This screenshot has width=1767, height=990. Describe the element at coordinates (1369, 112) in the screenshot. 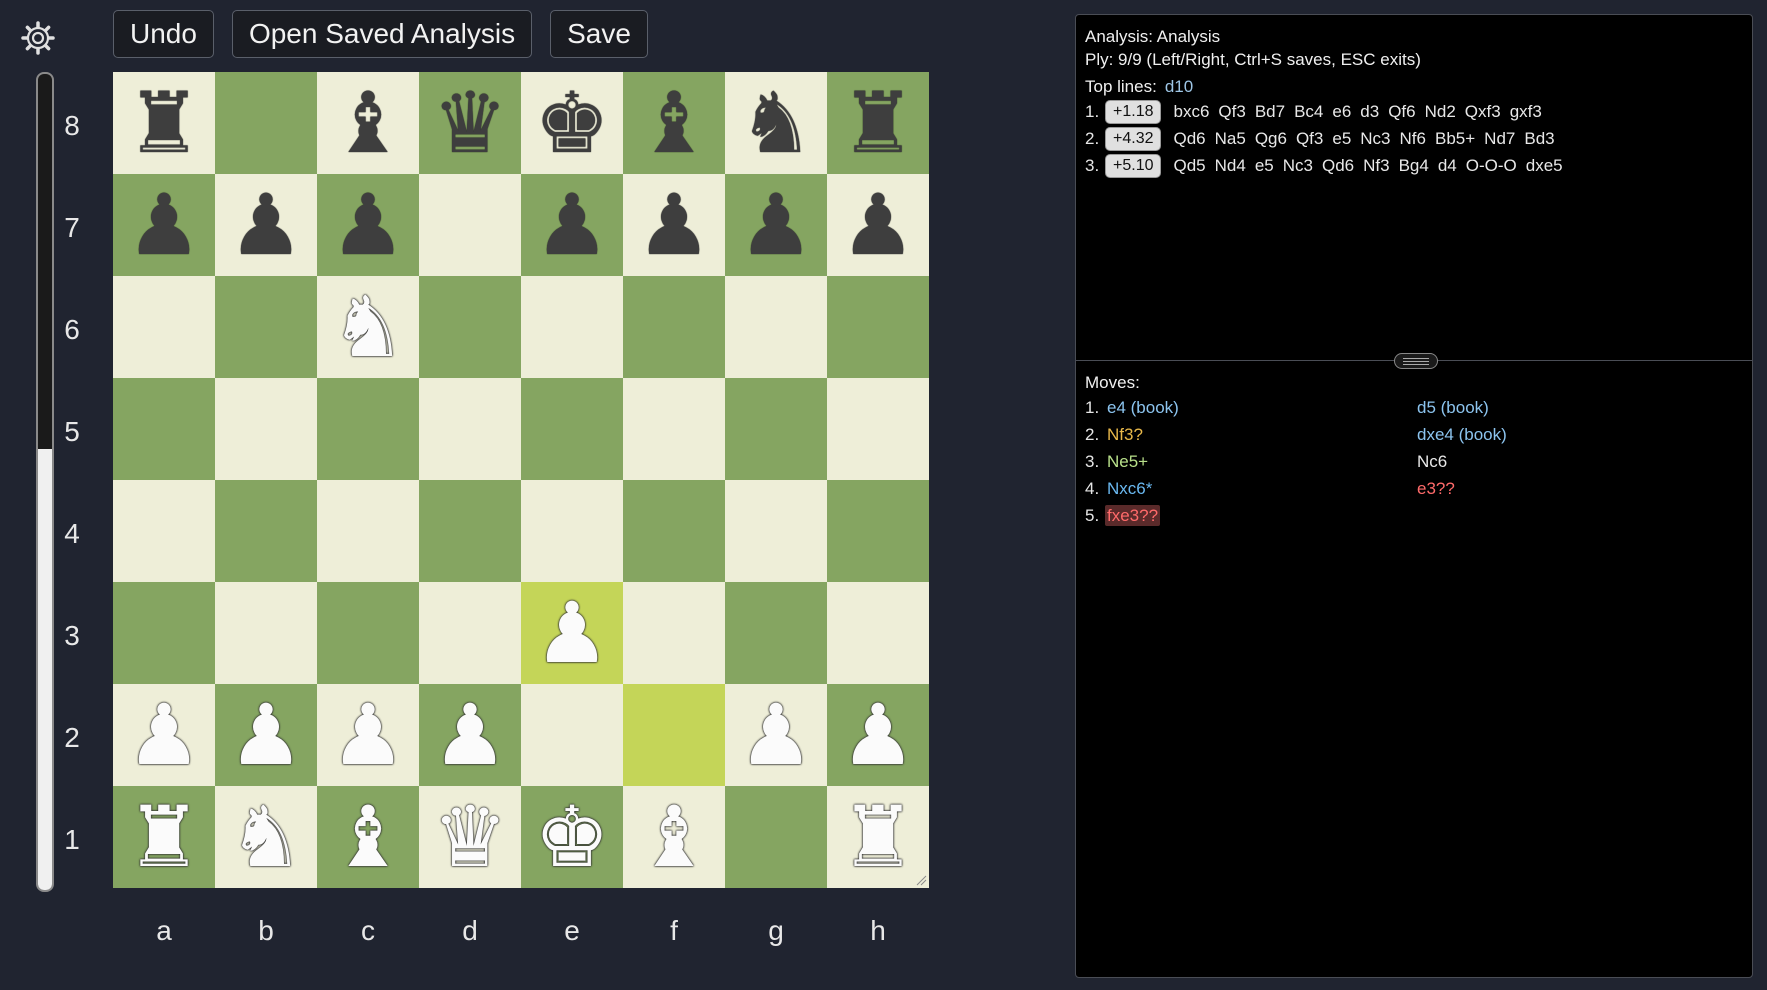

I see `pv-move: d3` at that location.